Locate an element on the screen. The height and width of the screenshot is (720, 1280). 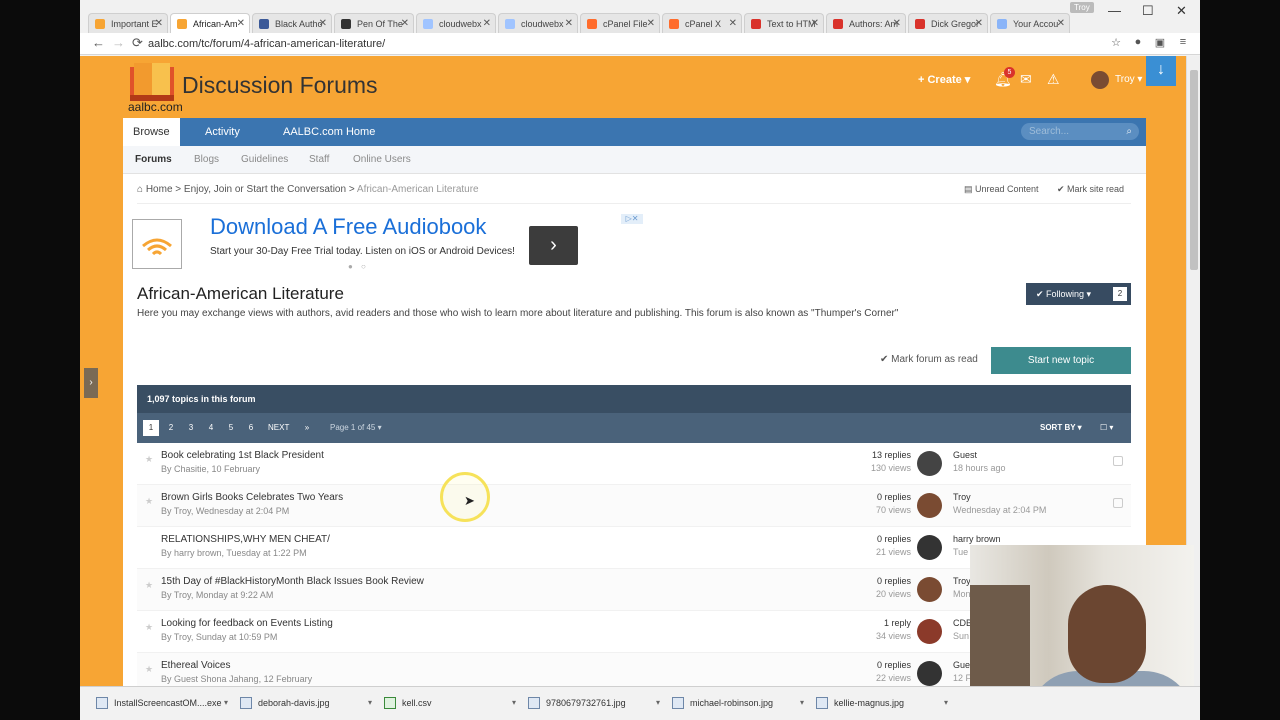
sort-by-dropdown: SORT BY ▾ is located at coordinates (1061, 428).